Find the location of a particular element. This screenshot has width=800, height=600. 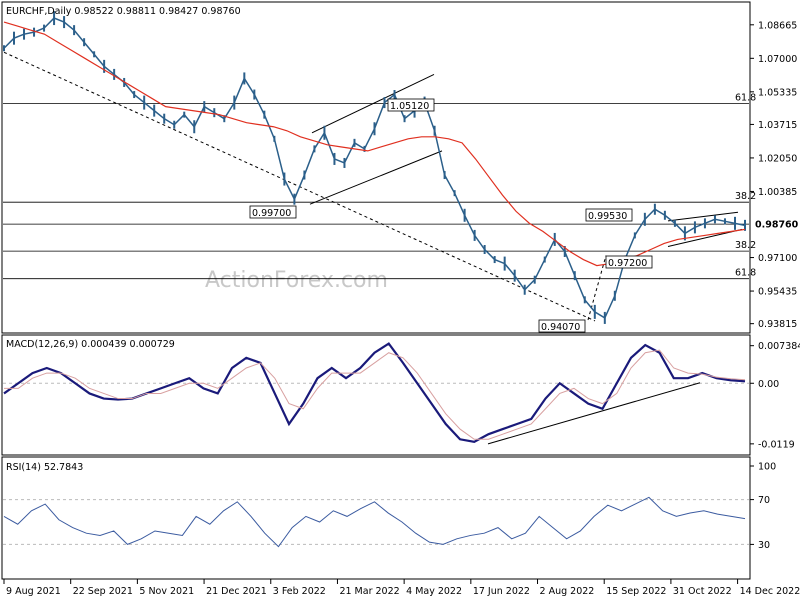

price-y-tick-label: 1.08665 is located at coordinates (777, 25).